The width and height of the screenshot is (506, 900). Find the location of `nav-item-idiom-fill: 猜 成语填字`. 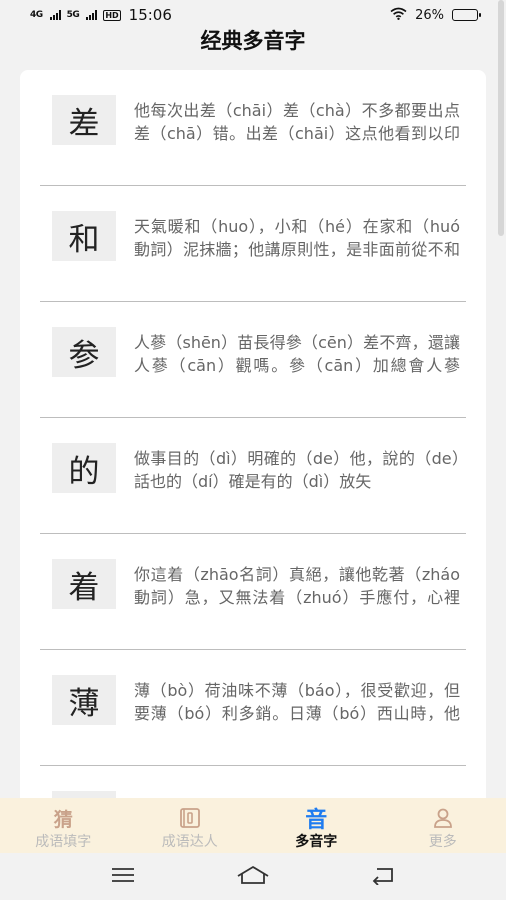

nav-item-idiom-fill: 猜 成语填字 is located at coordinates (63, 825).